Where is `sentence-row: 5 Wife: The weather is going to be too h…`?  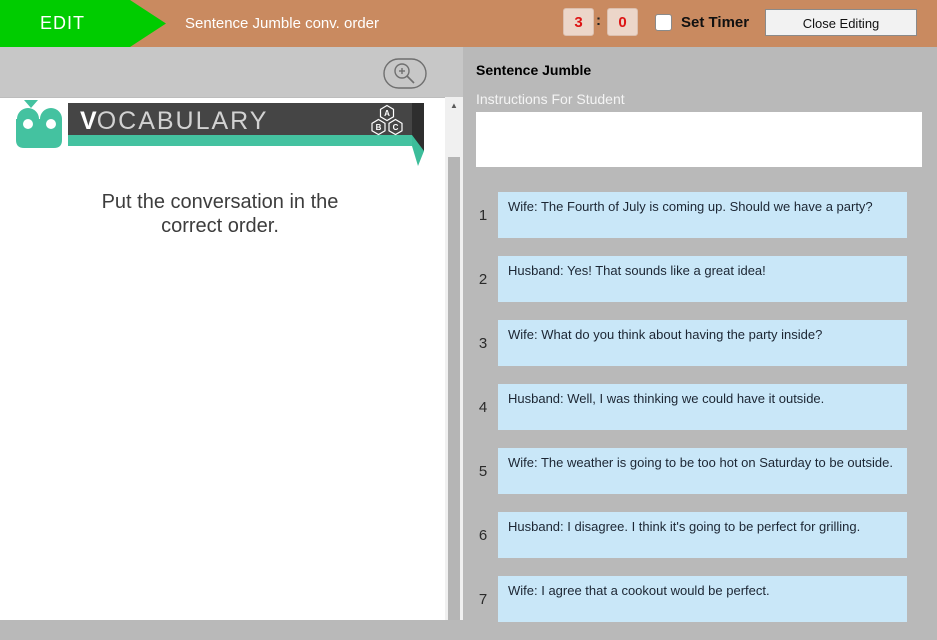
sentence-row: 5 Wife: The weather is going to be too h… is located at coordinates (694, 471).